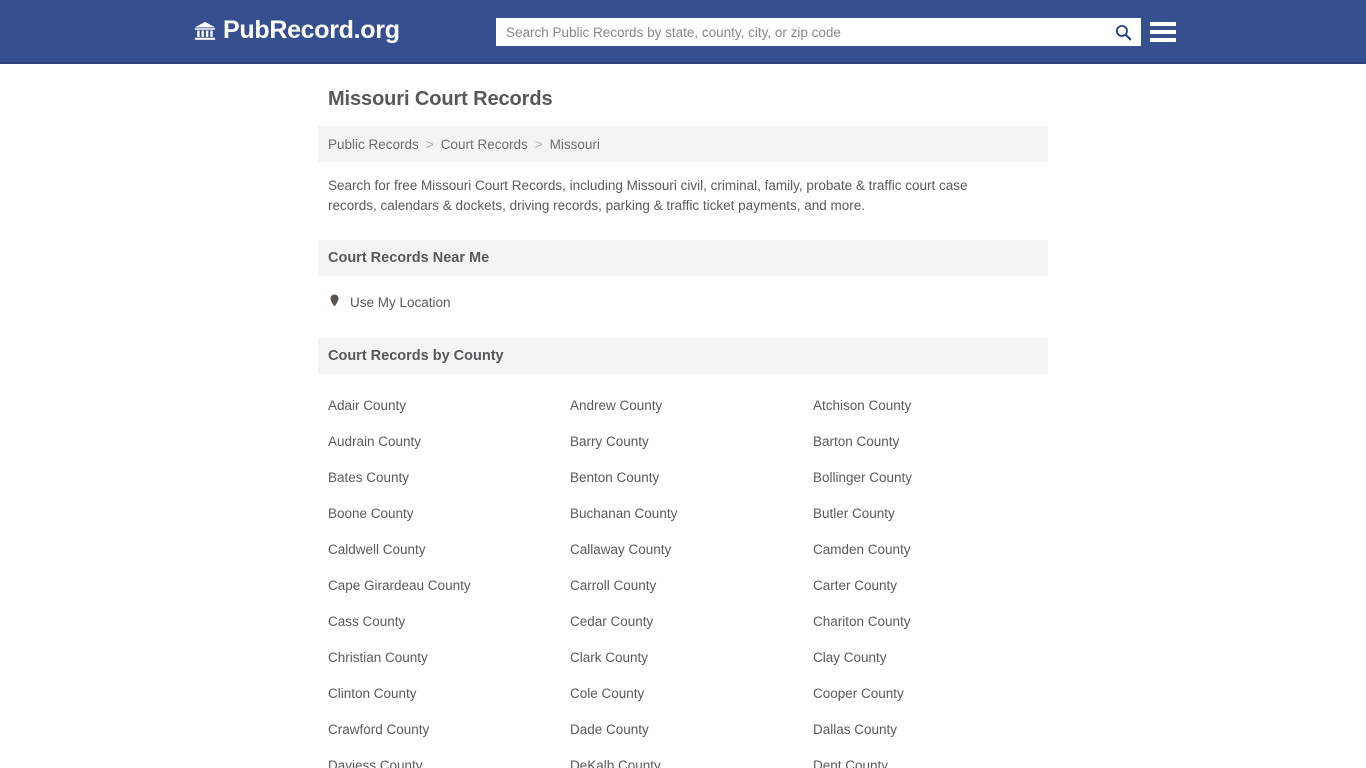 This screenshot has width=1366, height=768. Describe the element at coordinates (935, 758) in the screenshot. I see `county-link: Dent County` at that location.